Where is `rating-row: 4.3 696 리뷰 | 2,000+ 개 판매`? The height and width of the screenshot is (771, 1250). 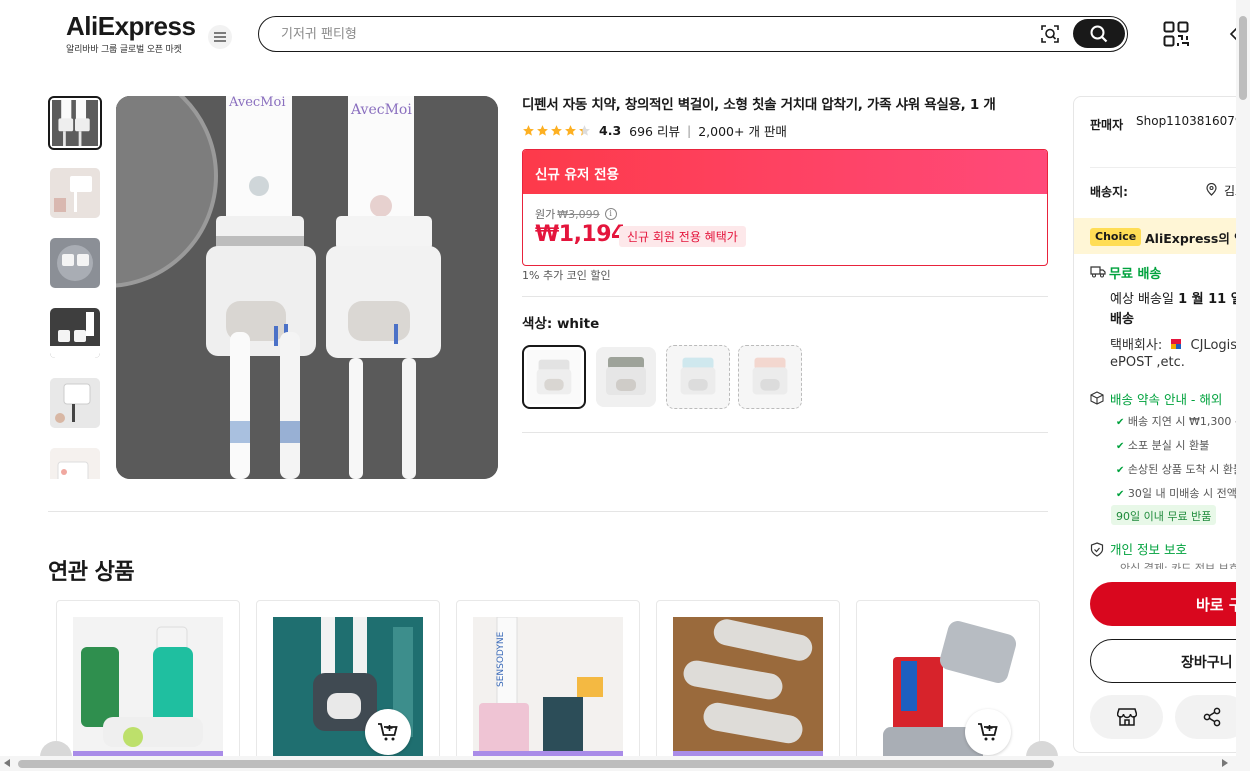
rating-row: 4.3 696 리뷰 | 2,000+ 개 판매 is located at coordinates (654, 130).